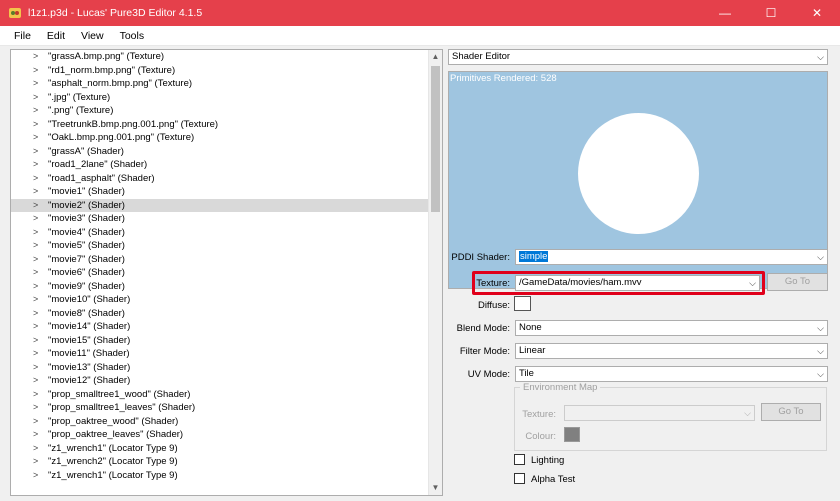 Image resolution: width=840 pixels, height=501 pixels. What do you see at coordinates (220, 260) in the screenshot?
I see `tree-row: > "movie7" (Shader)` at bounding box center [220, 260].